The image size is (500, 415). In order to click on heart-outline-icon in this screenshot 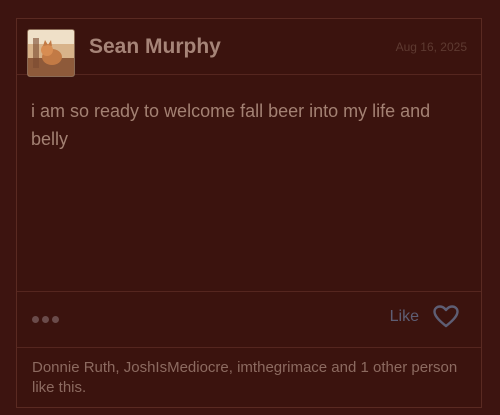, I will do `click(446, 316)`.